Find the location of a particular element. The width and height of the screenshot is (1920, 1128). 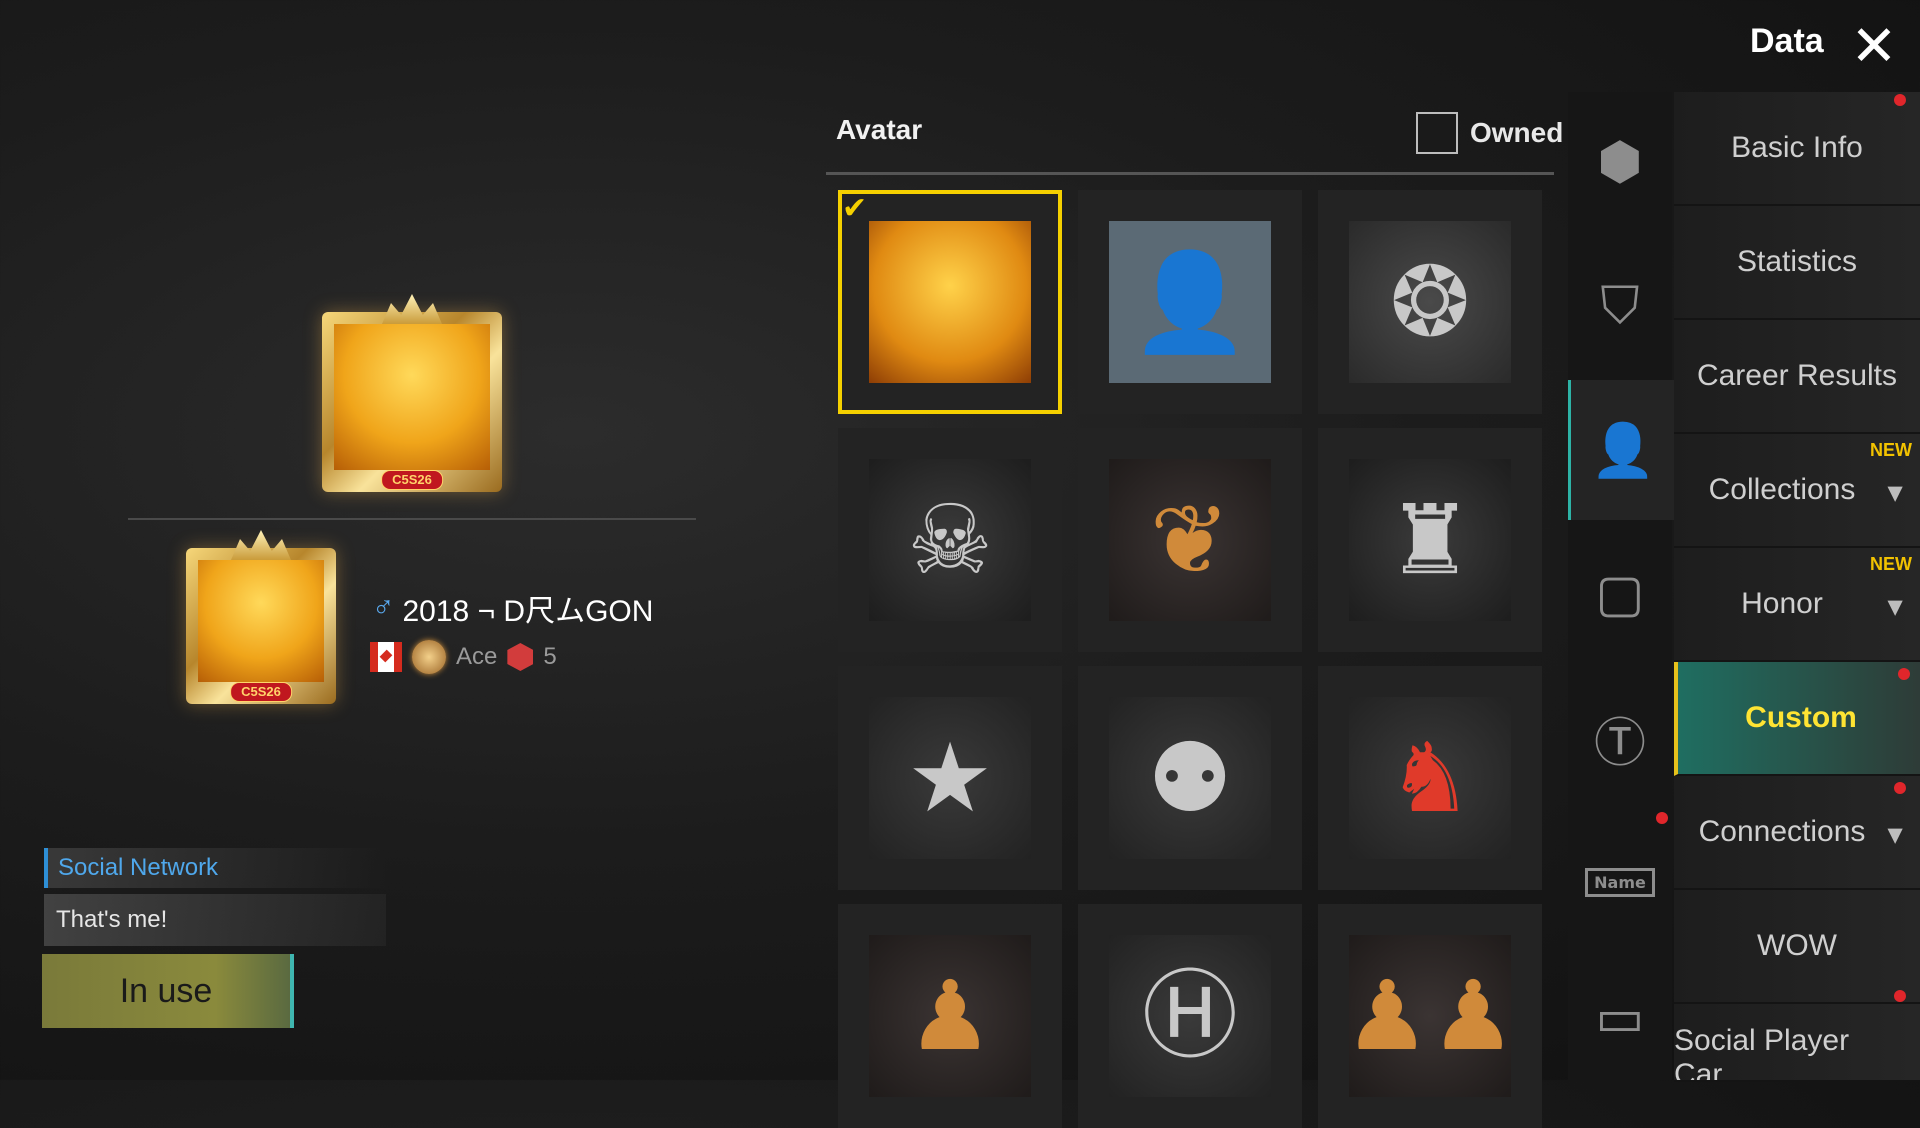

squad-emblem-avatar-icon: ⚉ is located at coordinates (1190, 778).